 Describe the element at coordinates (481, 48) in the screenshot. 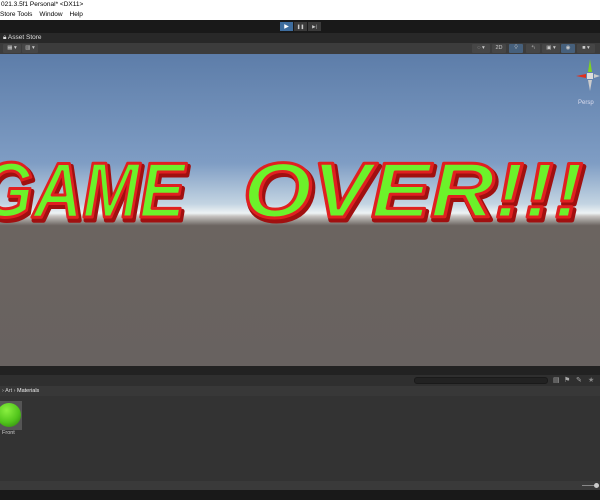

I see `render-mode-dropdown: ◌ ▾` at that location.